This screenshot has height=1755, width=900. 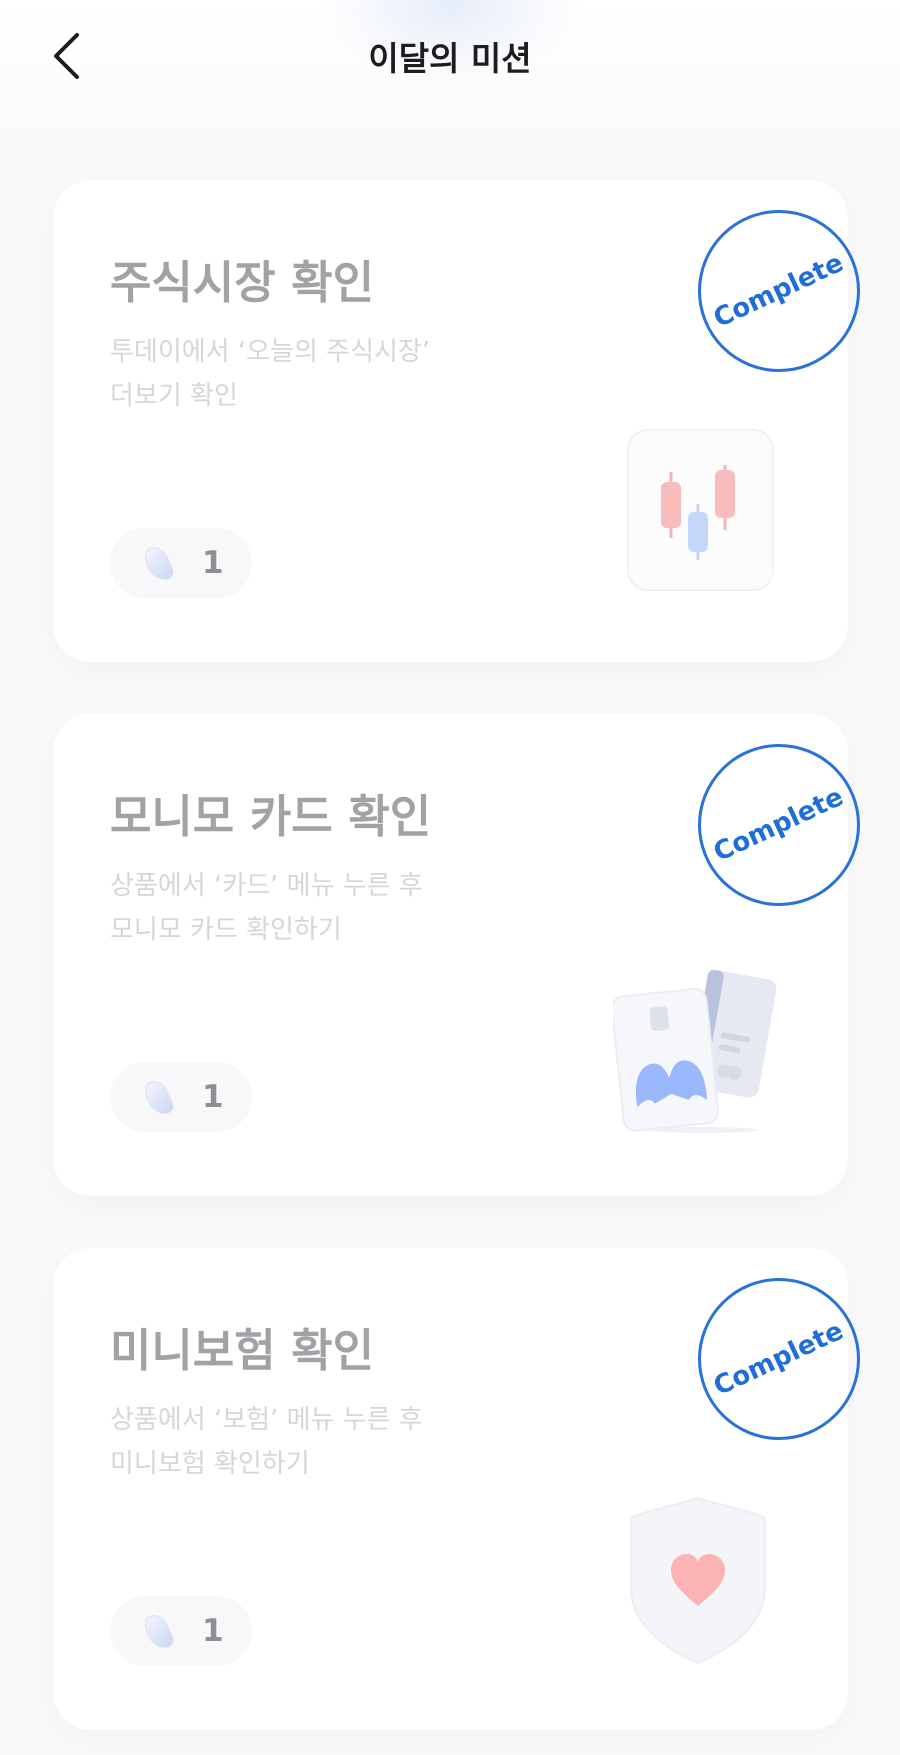 What do you see at coordinates (226, 930) in the screenshot?
I see `mission-description-line: 모니모 카드 확인하기` at bounding box center [226, 930].